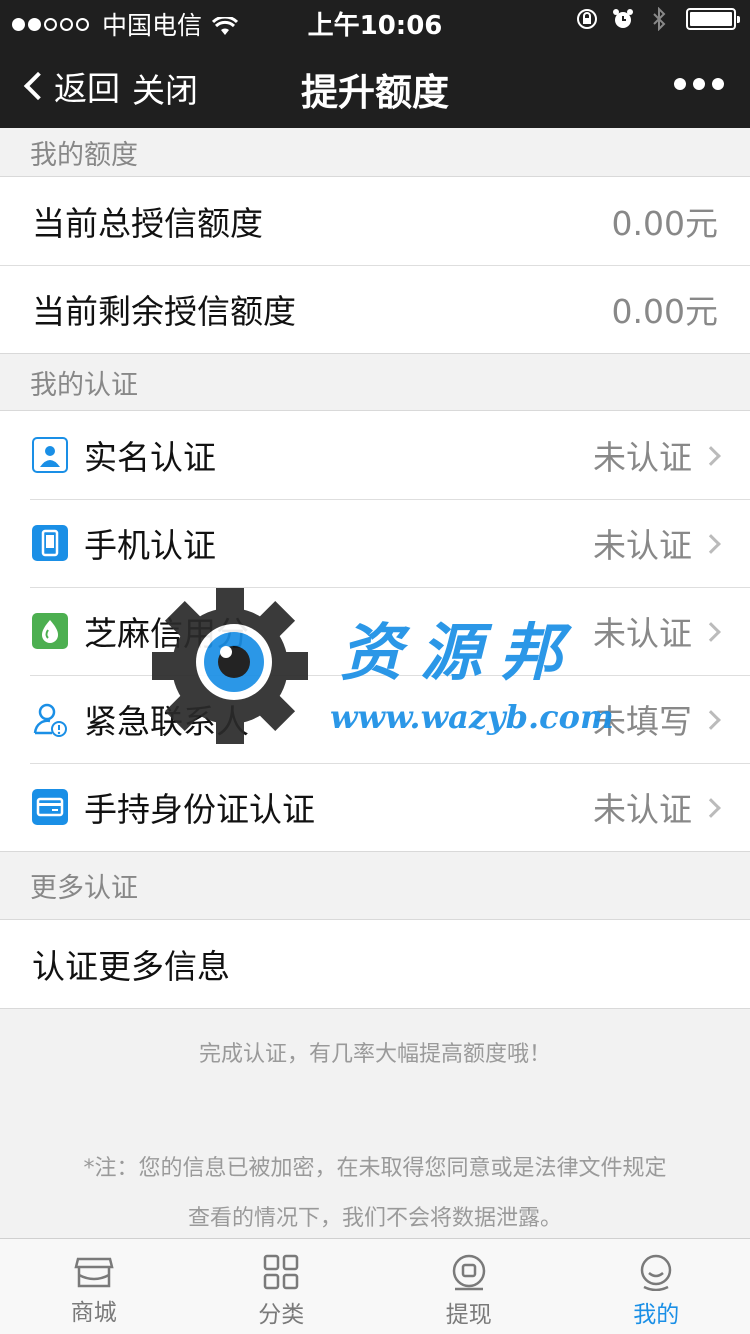 Image resolution: width=750 pixels, height=1334 pixels. Describe the element at coordinates (472, 717) in the screenshot. I see `watermark-url: www.wazyb.com` at that location.